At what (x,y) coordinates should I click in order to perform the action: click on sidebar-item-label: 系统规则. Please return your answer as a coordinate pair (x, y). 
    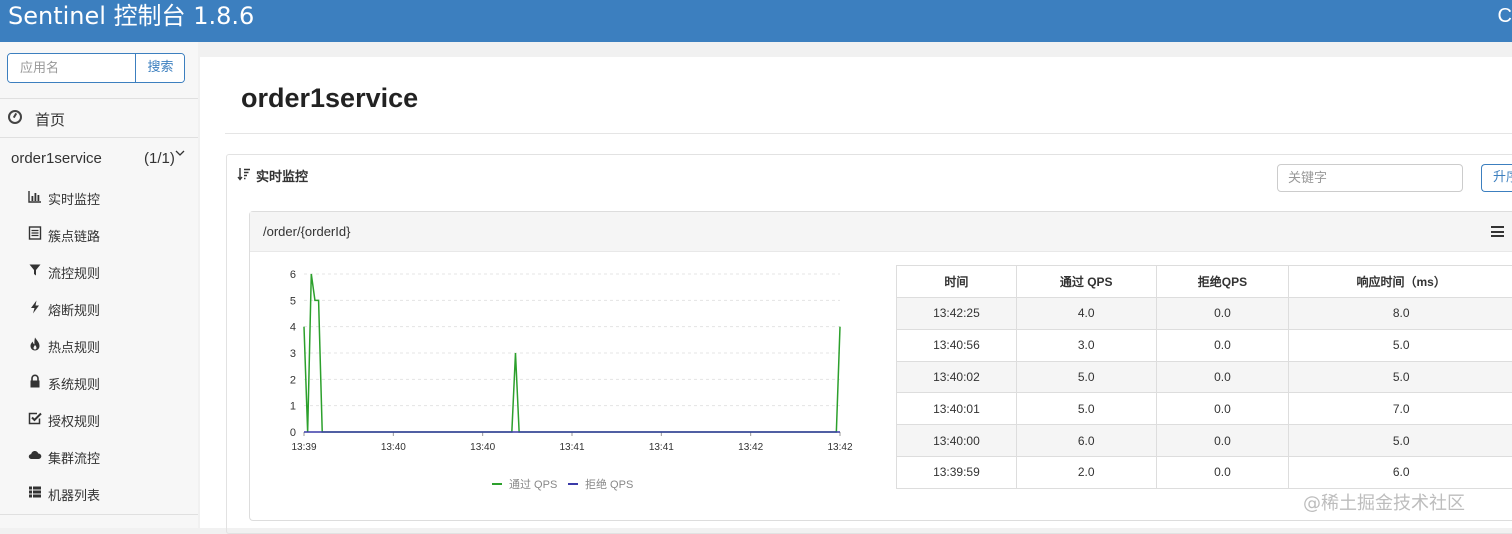
    Looking at the image, I should click on (74, 383).